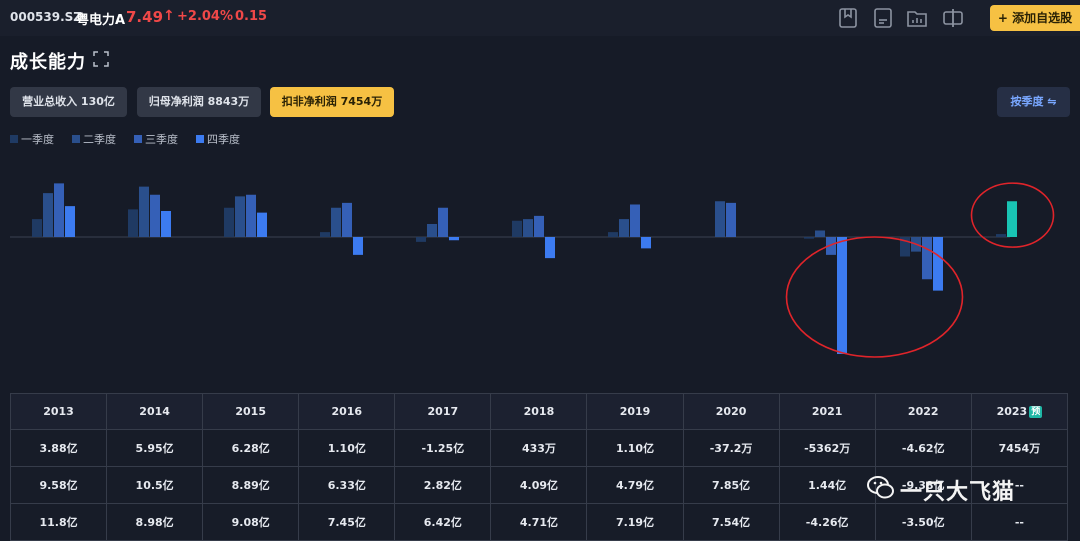 This screenshot has height=541, width=1080. I want to click on bar-2021-q4, so click(842, 295).